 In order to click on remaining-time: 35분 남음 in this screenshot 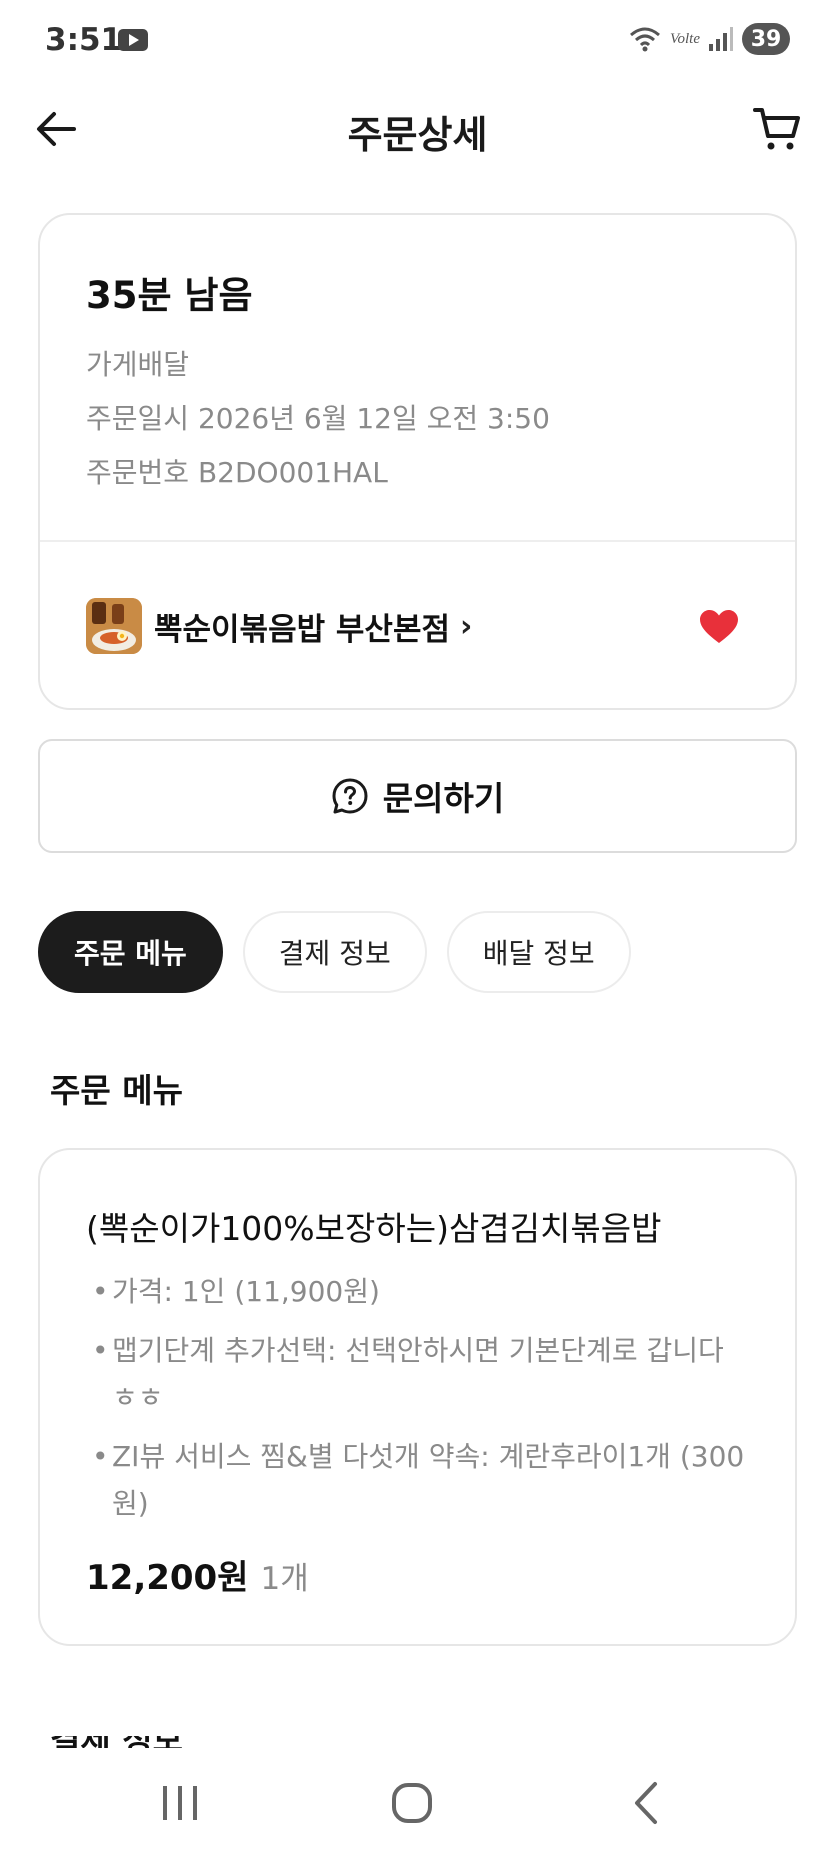, I will do `click(169, 295)`.